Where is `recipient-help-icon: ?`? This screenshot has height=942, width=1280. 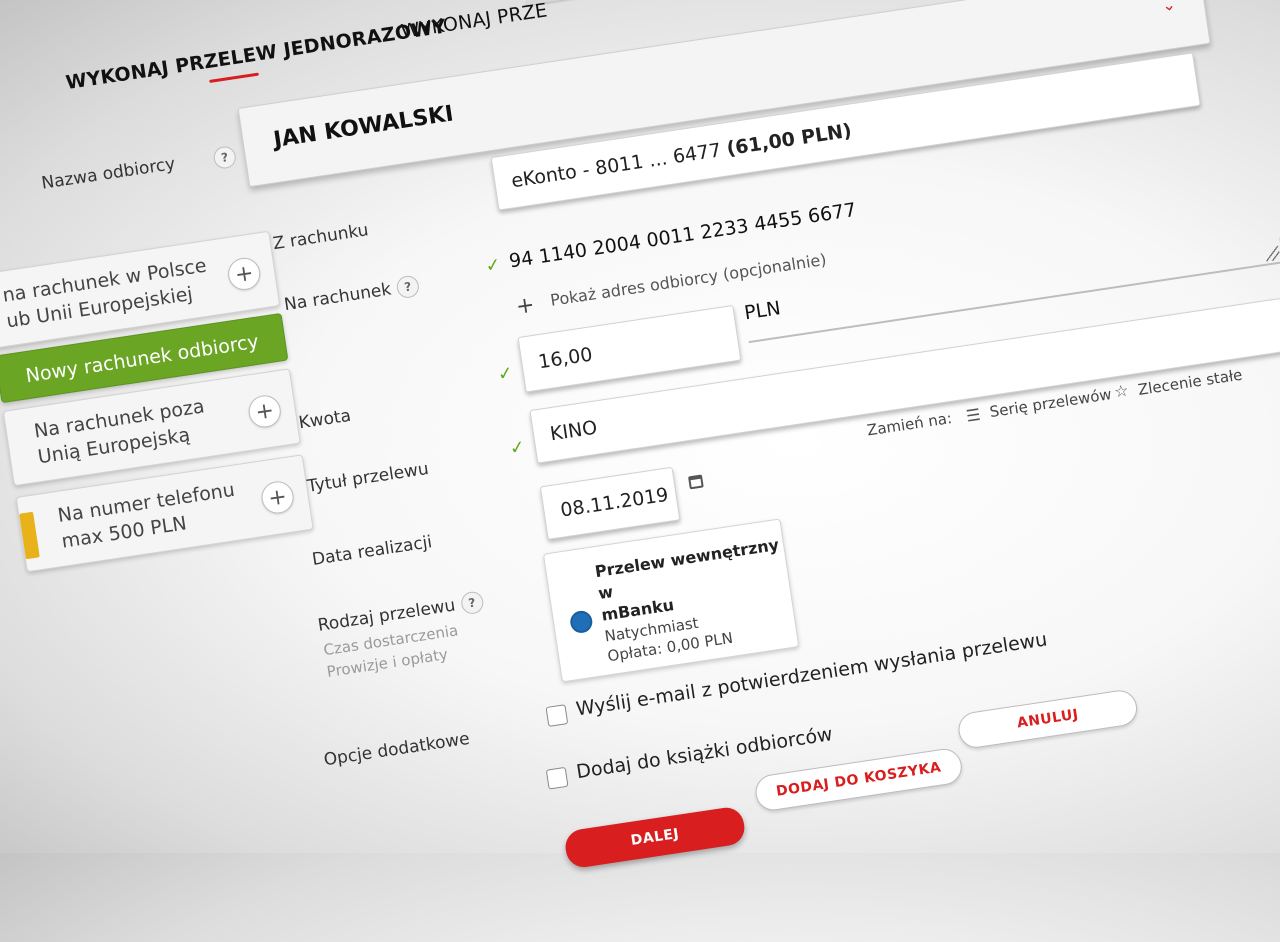
recipient-help-icon: ? is located at coordinates (224, 157).